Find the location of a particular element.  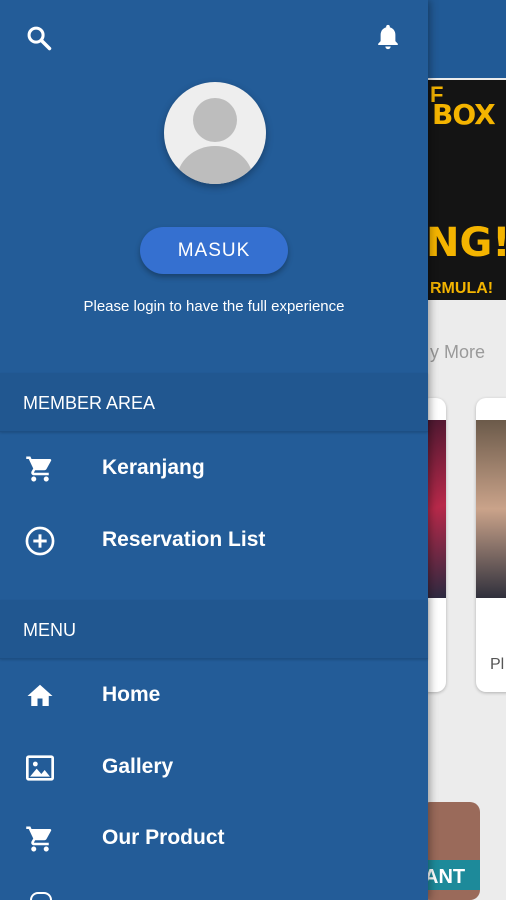

view-more-link: y More is located at coordinates (457, 352).